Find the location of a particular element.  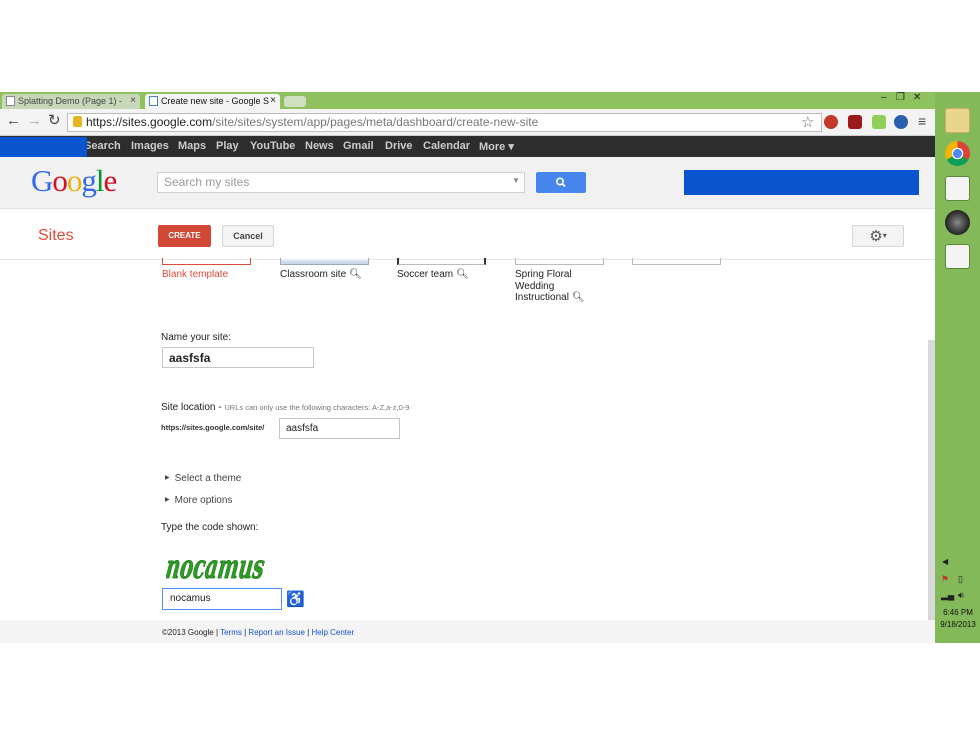

site-location-input: aasfsfa is located at coordinates (339, 428).